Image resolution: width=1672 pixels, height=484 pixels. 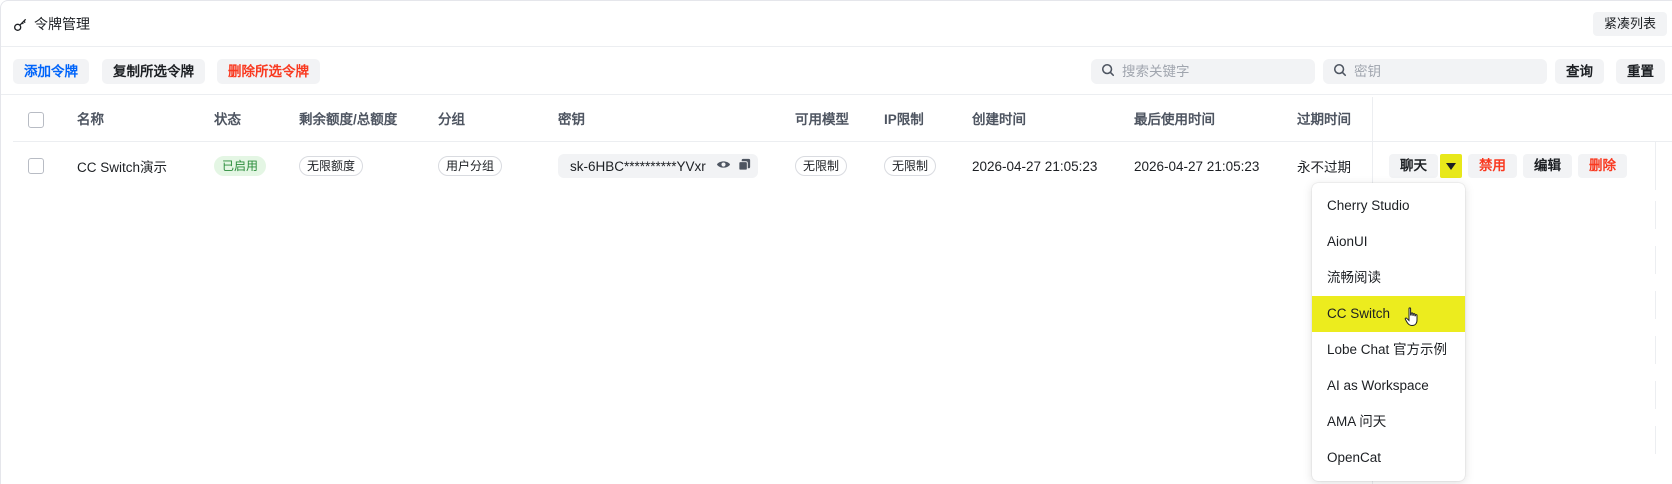 I want to click on compact-list-button: 紧凑列表, so click(x=1629, y=24).